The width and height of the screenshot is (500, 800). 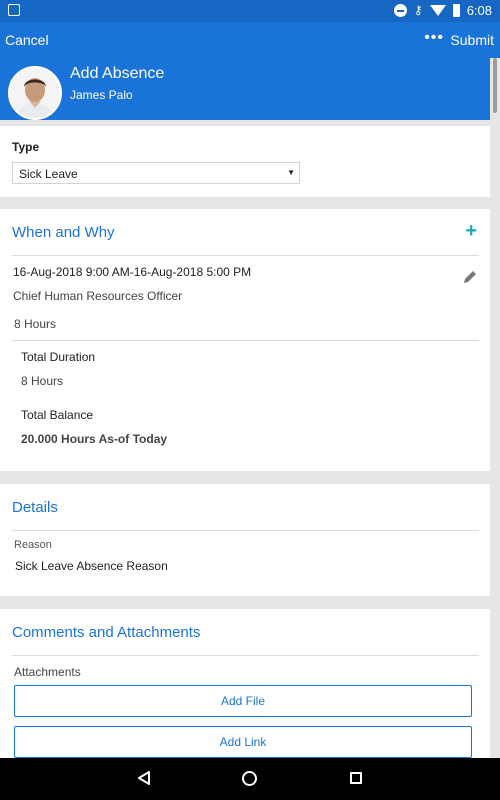 I want to click on cancel-button: Cancel, so click(x=27, y=40).